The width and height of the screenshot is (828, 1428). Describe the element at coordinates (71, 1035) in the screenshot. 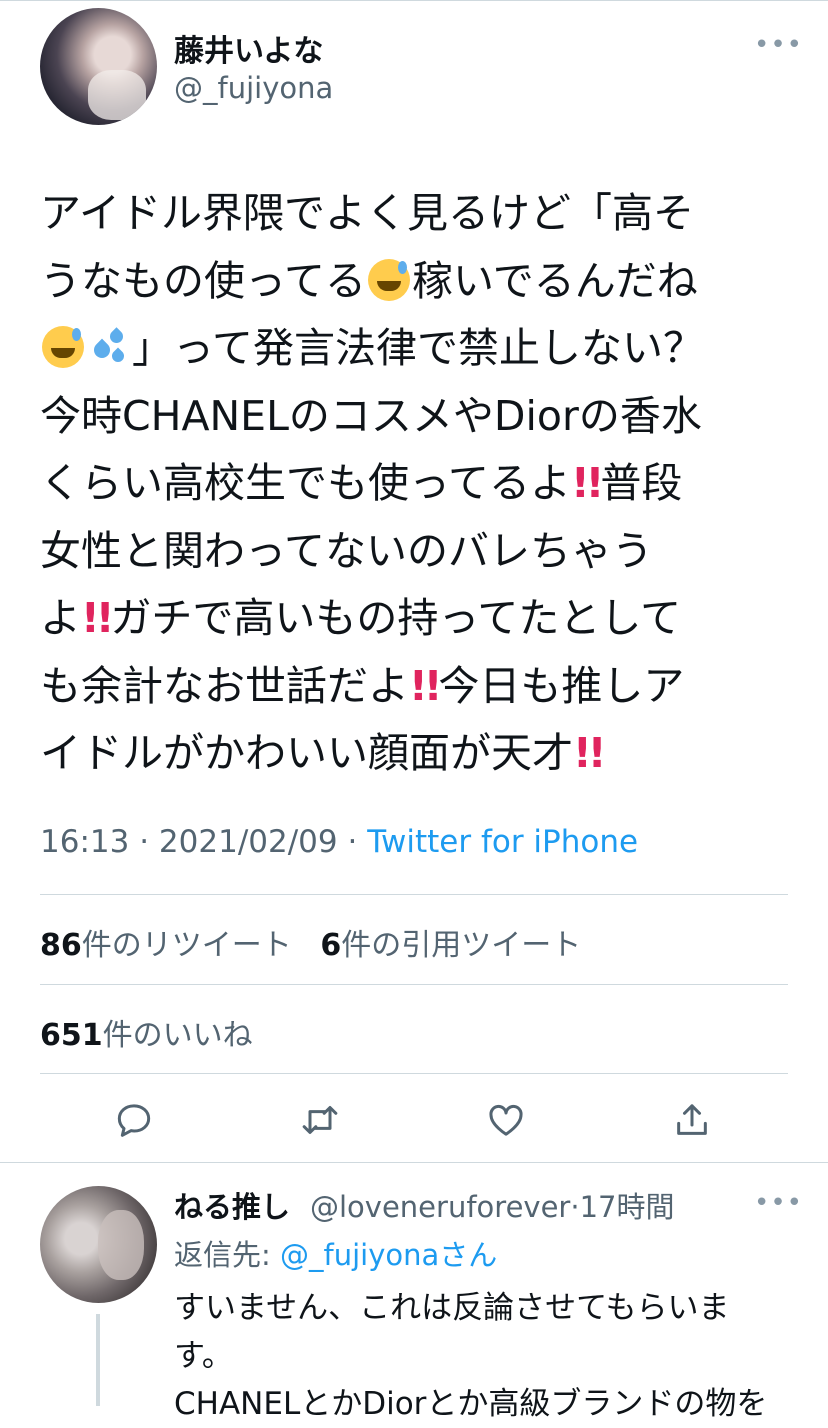

I see `likes-count: 651` at that location.